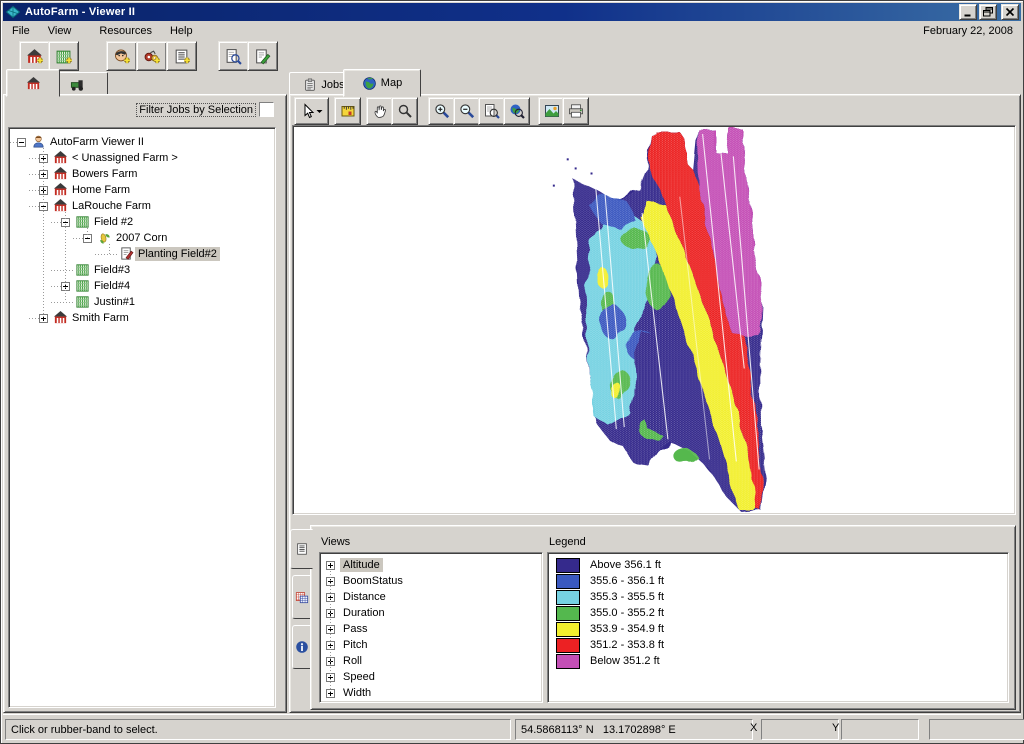  What do you see at coordinates (880, 729) in the screenshot?
I see `status-y-value-panel` at bounding box center [880, 729].